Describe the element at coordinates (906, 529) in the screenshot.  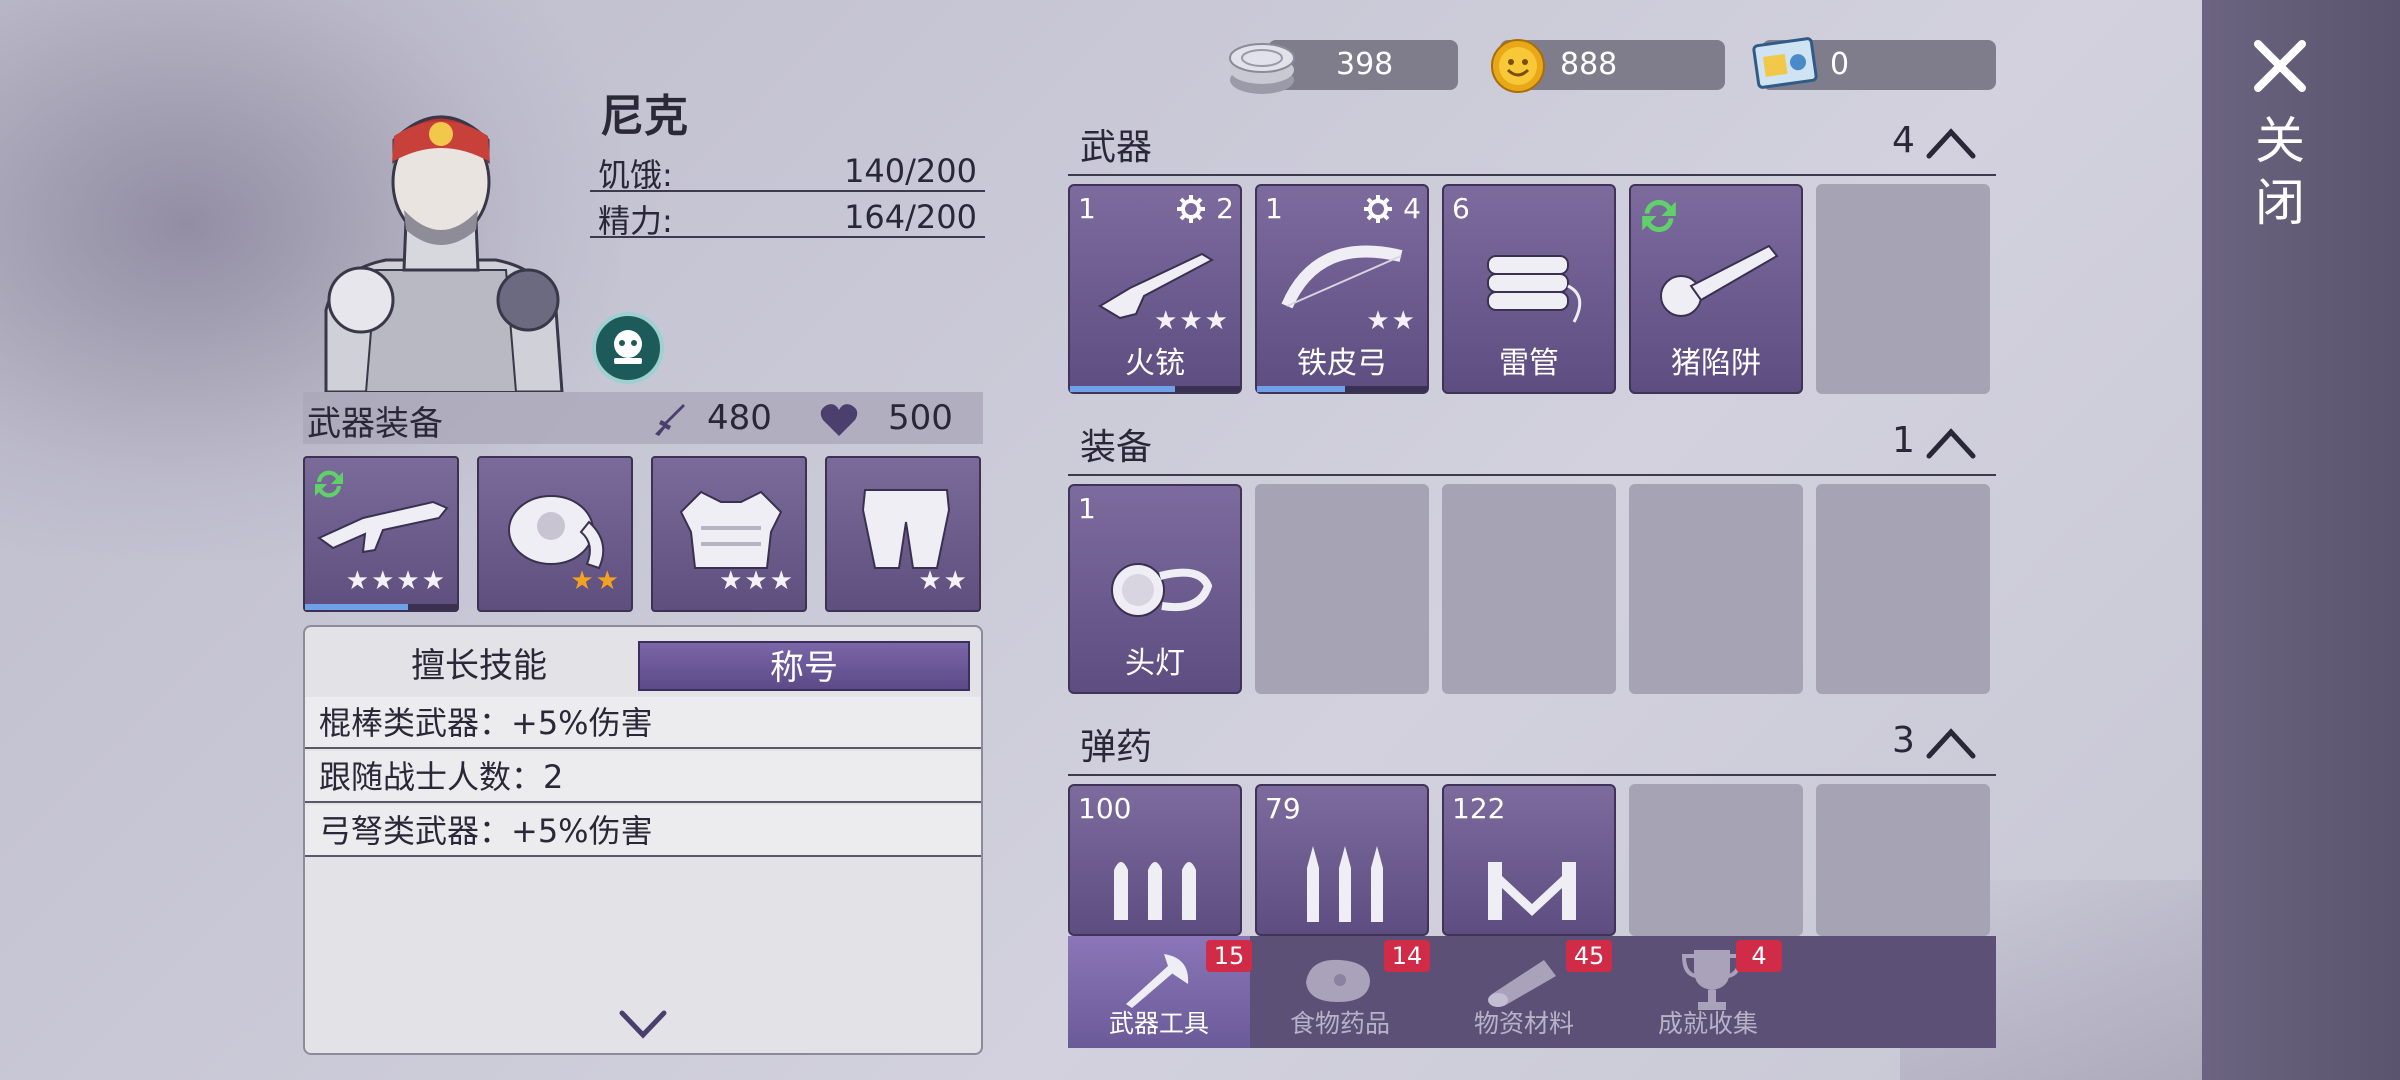
I see `pants-icon` at that location.